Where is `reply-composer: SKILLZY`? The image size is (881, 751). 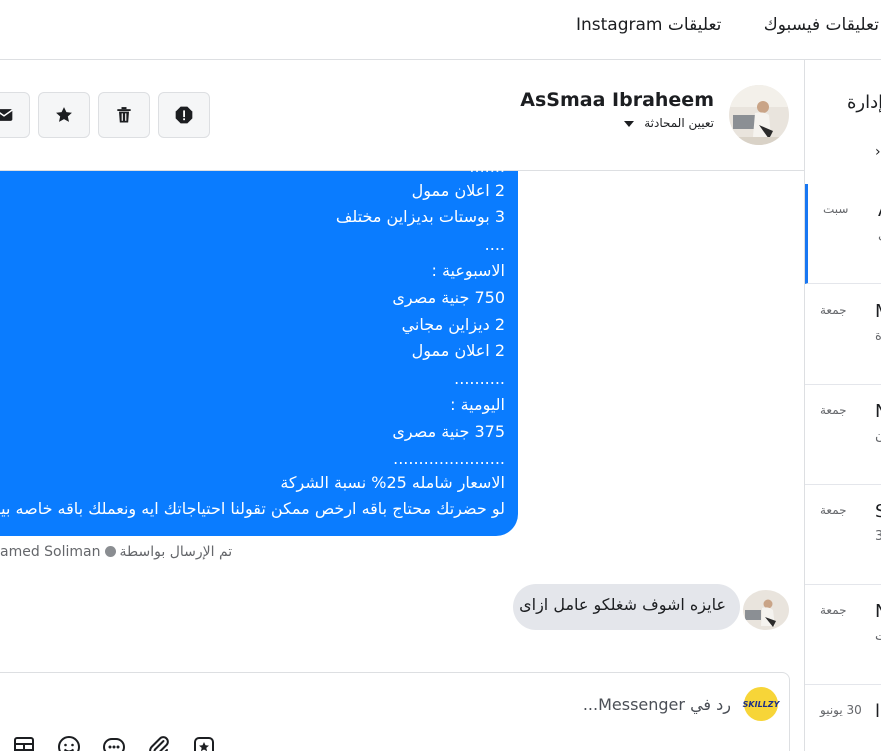 reply-composer: SKILLZY is located at coordinates (395, 711).